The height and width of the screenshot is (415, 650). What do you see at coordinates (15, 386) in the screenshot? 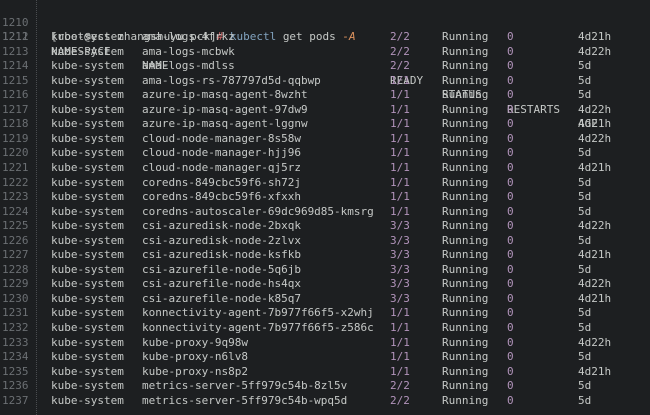
I see `line-number: 1236` at bounding box center [15, 386].